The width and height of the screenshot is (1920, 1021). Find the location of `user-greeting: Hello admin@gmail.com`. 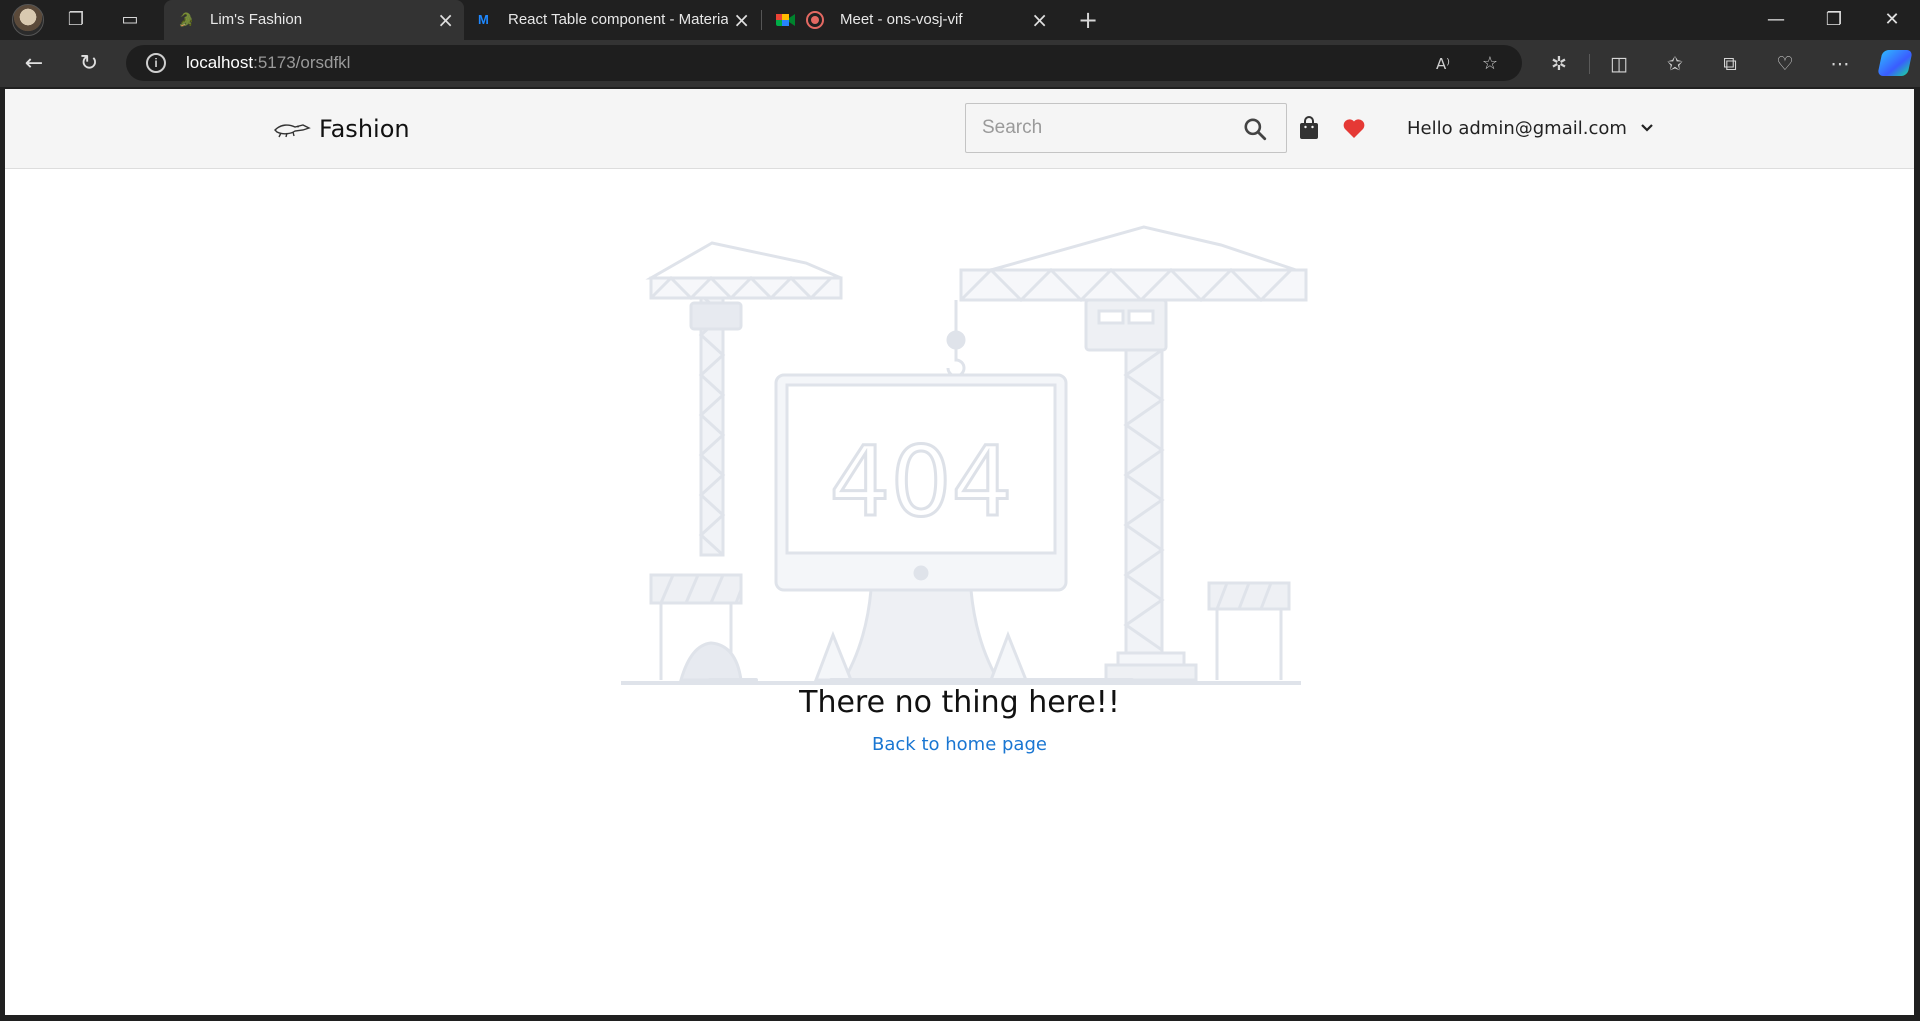

user-greeting: Hello admin@gmail.com is located at coordinates (1517, 128).